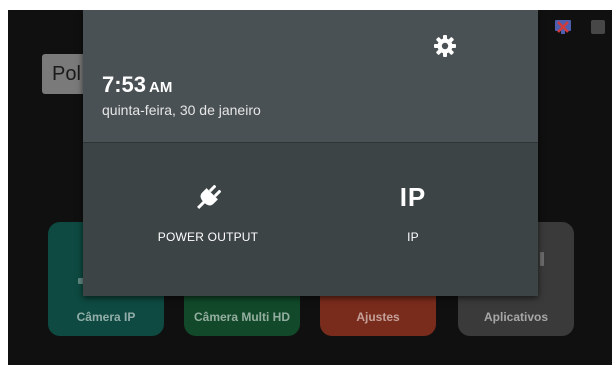  What do you see at coordinates (124, 84) in the screenshot?
I see `clock-time: 7:53` at bounding box center [124, 84].